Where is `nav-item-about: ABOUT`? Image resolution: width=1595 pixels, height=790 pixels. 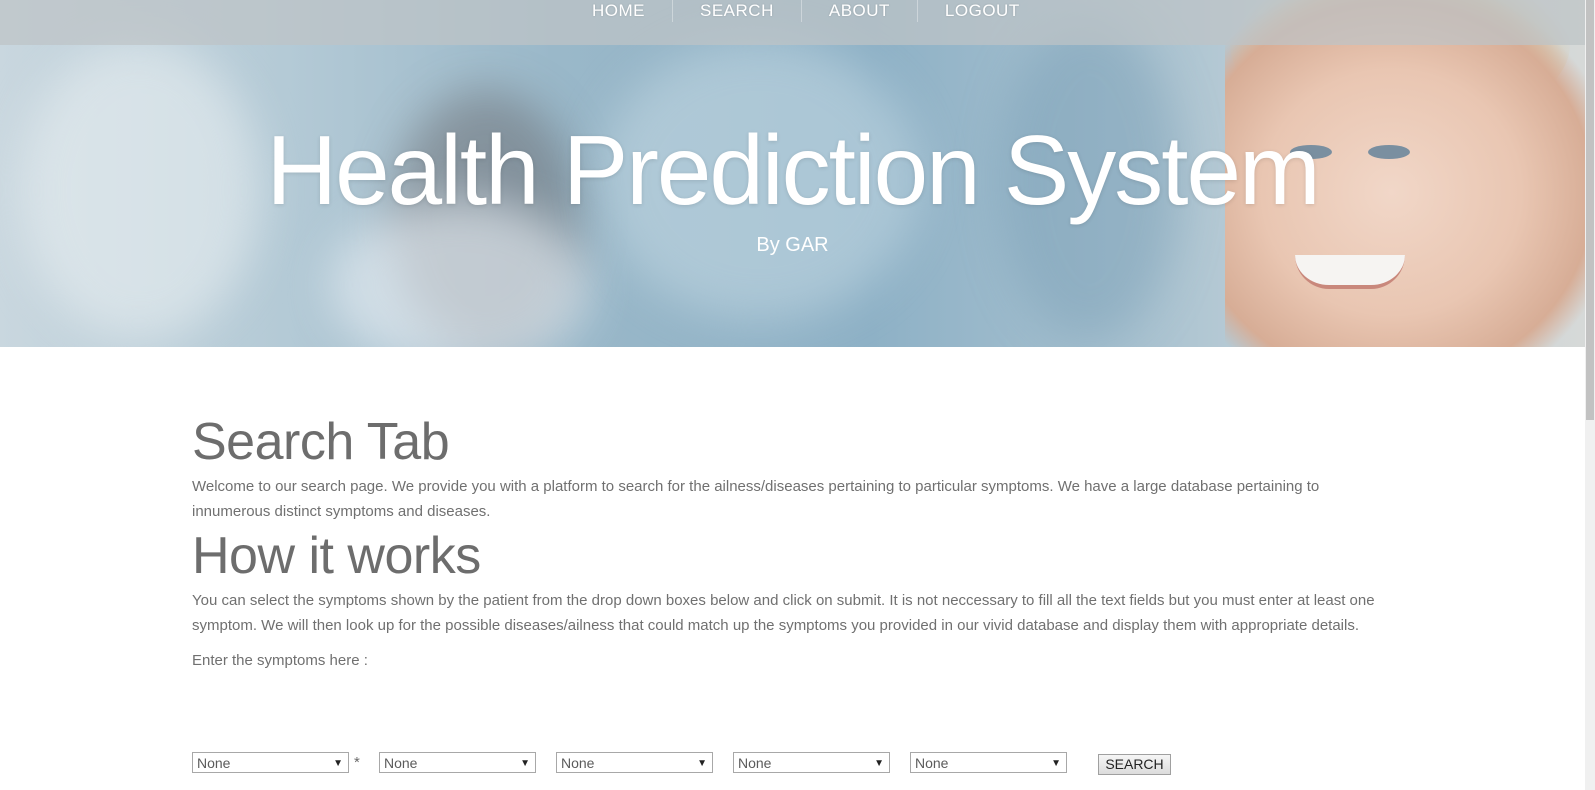 nav-item-about: ABOUT is located at coordinates (860, 11).